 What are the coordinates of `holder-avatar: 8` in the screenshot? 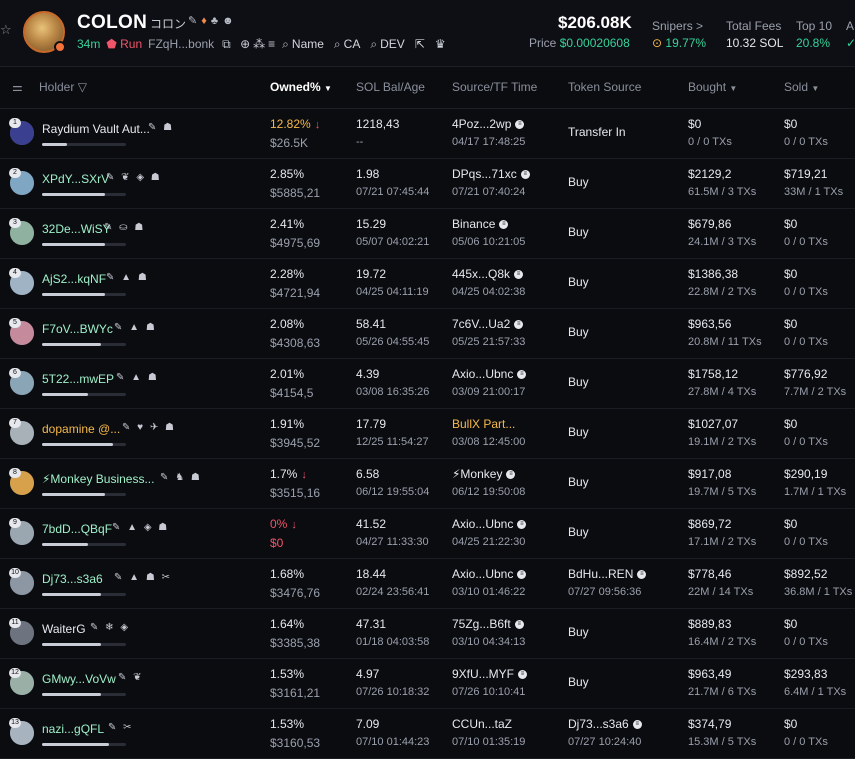 It's located at (21, 481).